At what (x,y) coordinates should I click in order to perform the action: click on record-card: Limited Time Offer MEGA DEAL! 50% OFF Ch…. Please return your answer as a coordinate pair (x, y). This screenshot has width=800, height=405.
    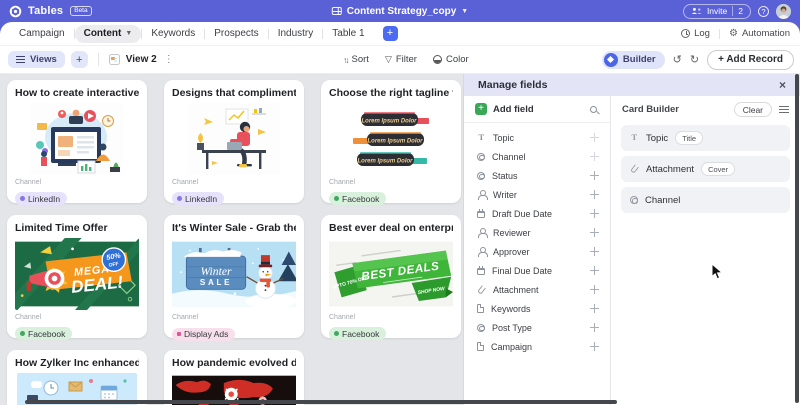
    Looking at the image, I should click on (77, 277).